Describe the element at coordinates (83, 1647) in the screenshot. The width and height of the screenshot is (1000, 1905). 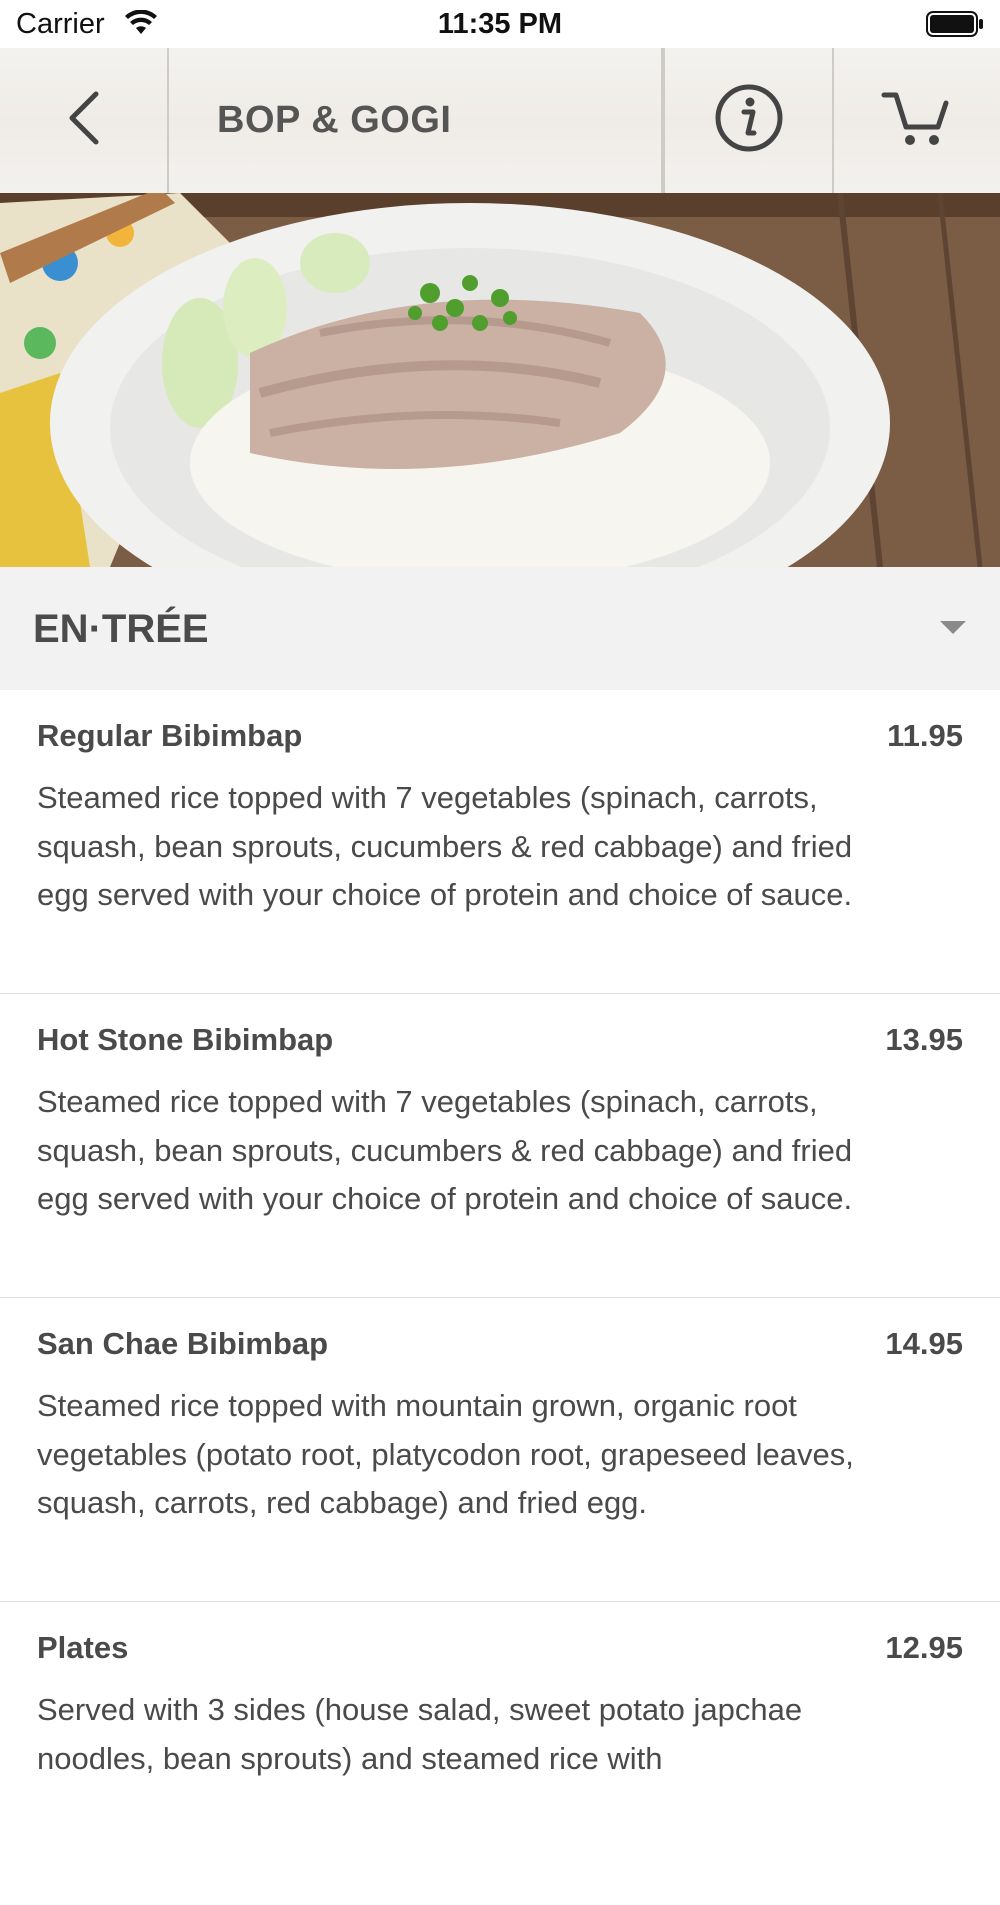
I see `menu-item-name: Plates` at that location.